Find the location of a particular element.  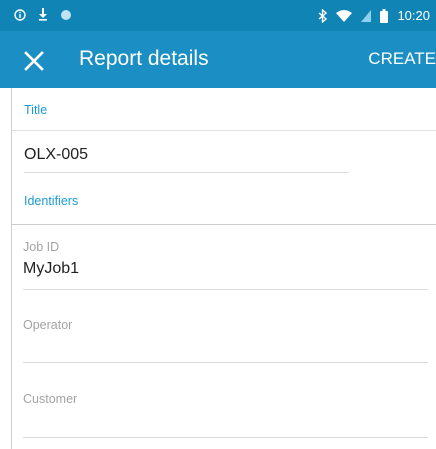

signal-icon is located at coordinates (366, 15).